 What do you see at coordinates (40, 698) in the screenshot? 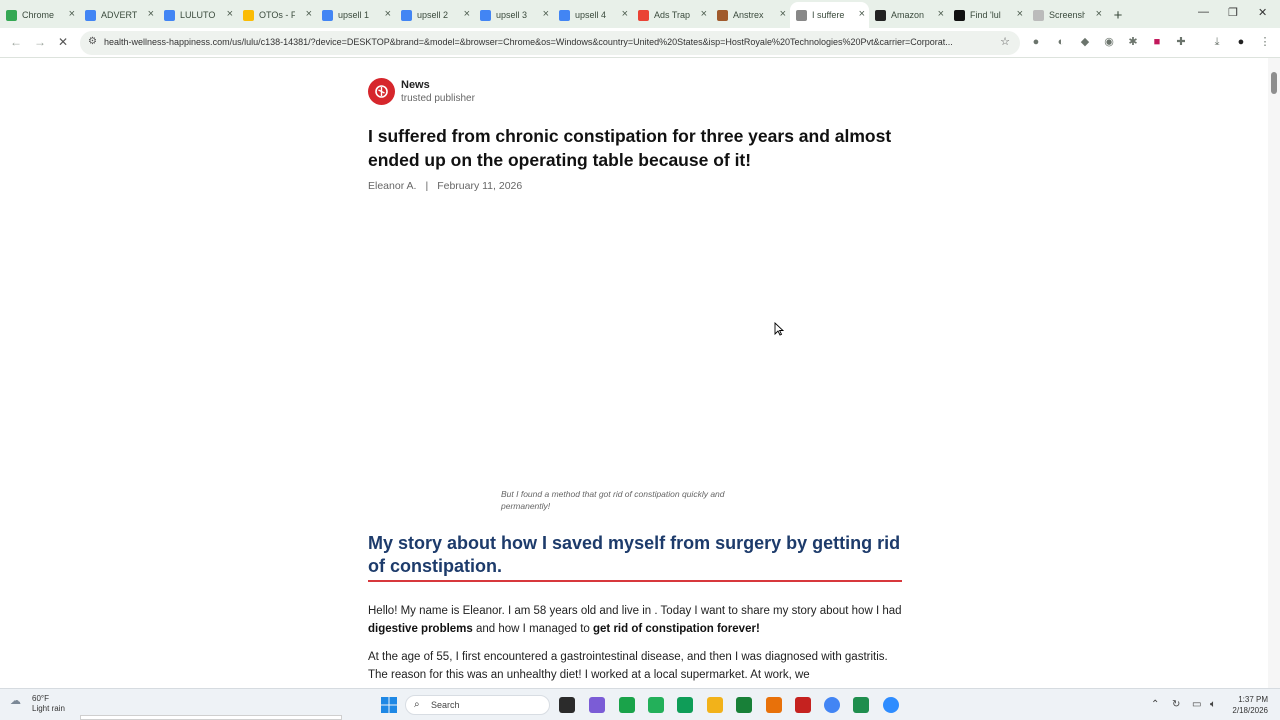
I see `weather-temp: 60°F` at bounding box center [40, 698].